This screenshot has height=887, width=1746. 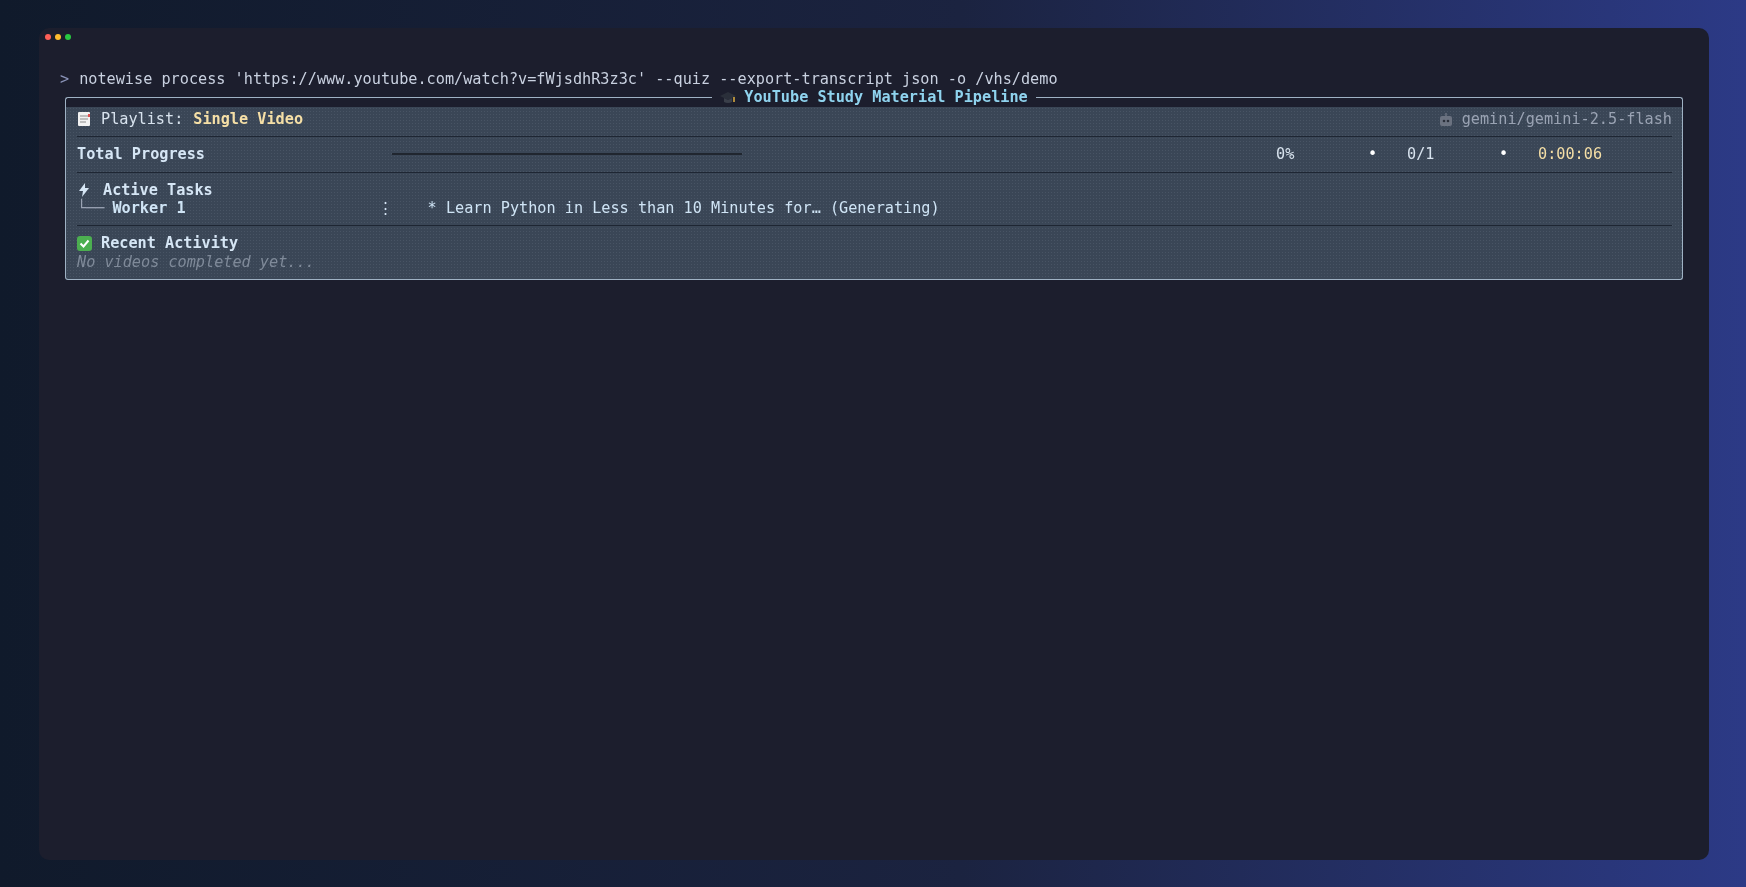 What do you see at coordinates (48, 37) in the screenshot?
I see `close-button` at bounding box center [48, 37].